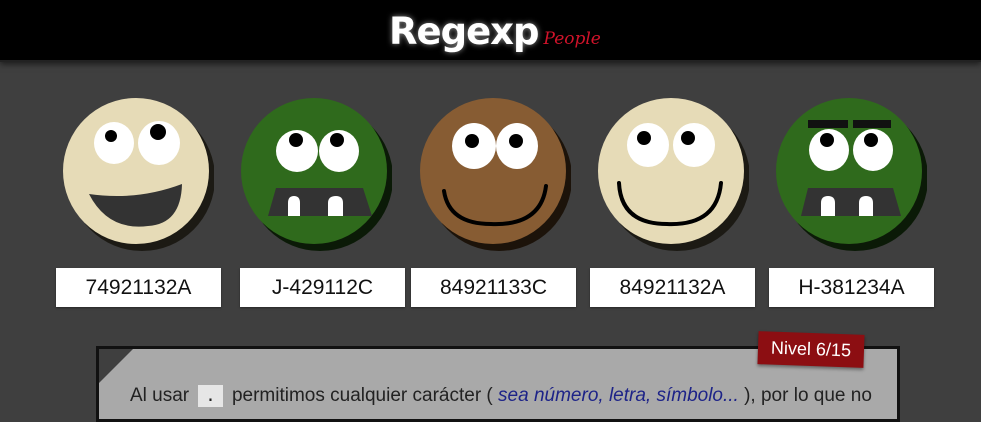  I want to click on face-5-label: H-381234A, so click(851, 287).